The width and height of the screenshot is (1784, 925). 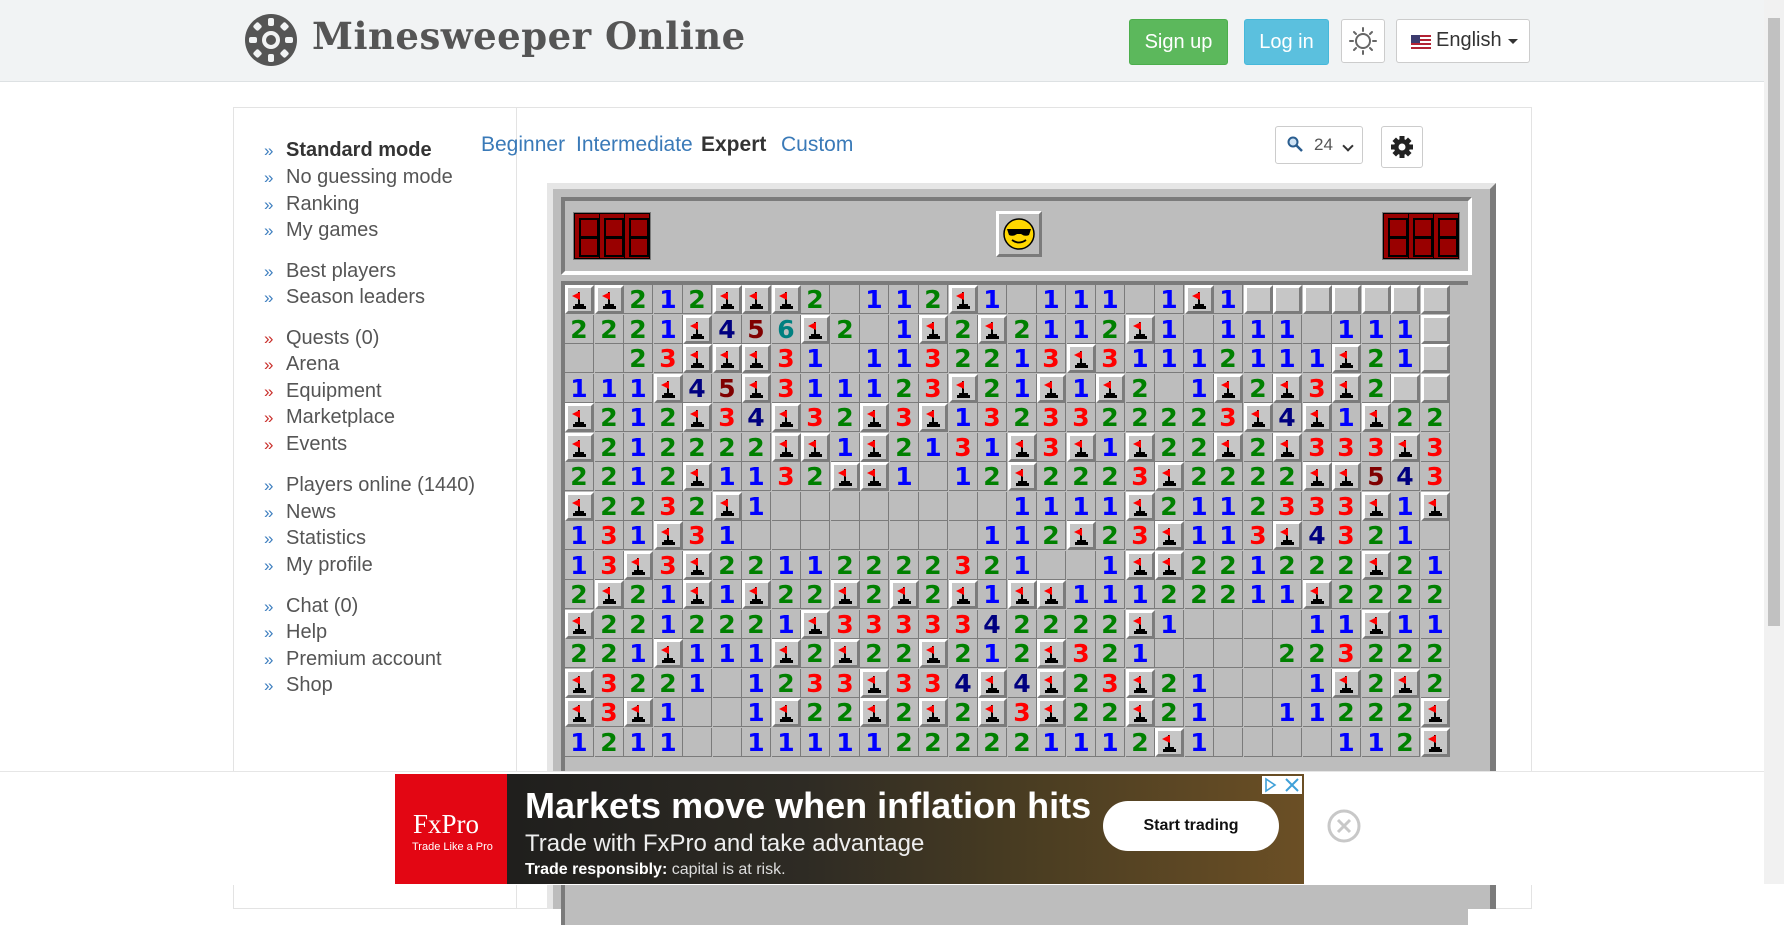 I want to click on sidebar-item: » Best players, so click(x=330, y=271).